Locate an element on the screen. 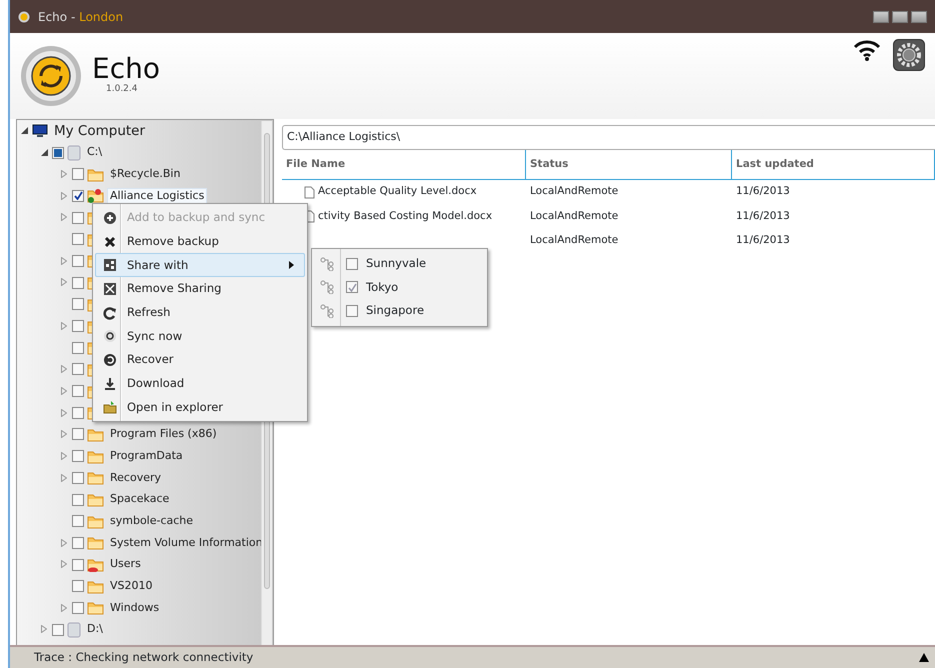 This screenshot has width=935, height=668. status-text: Trace : Checking network connectivity is located at coordinates (144, 657).